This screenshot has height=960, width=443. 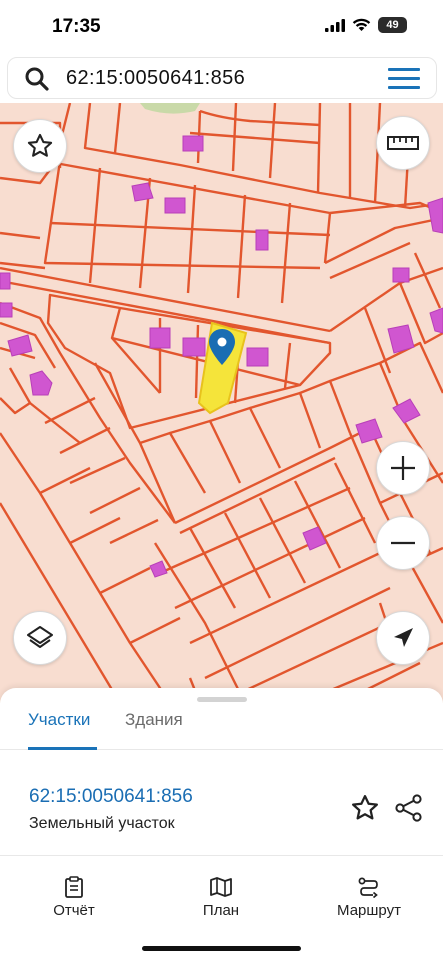 I want to click on nav-plan: План, so click(x=221, y=892).